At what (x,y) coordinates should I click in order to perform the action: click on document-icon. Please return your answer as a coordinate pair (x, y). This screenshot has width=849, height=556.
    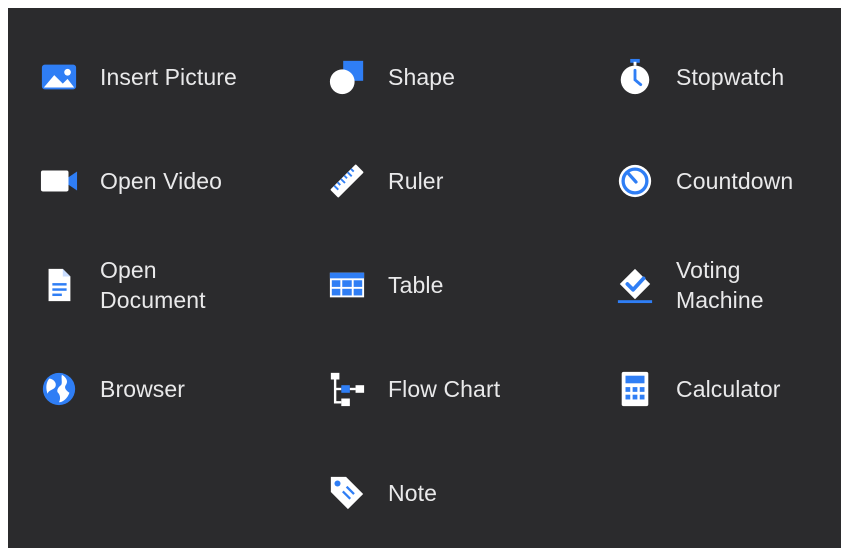
    Looking at the image, I should click on (59, 285).